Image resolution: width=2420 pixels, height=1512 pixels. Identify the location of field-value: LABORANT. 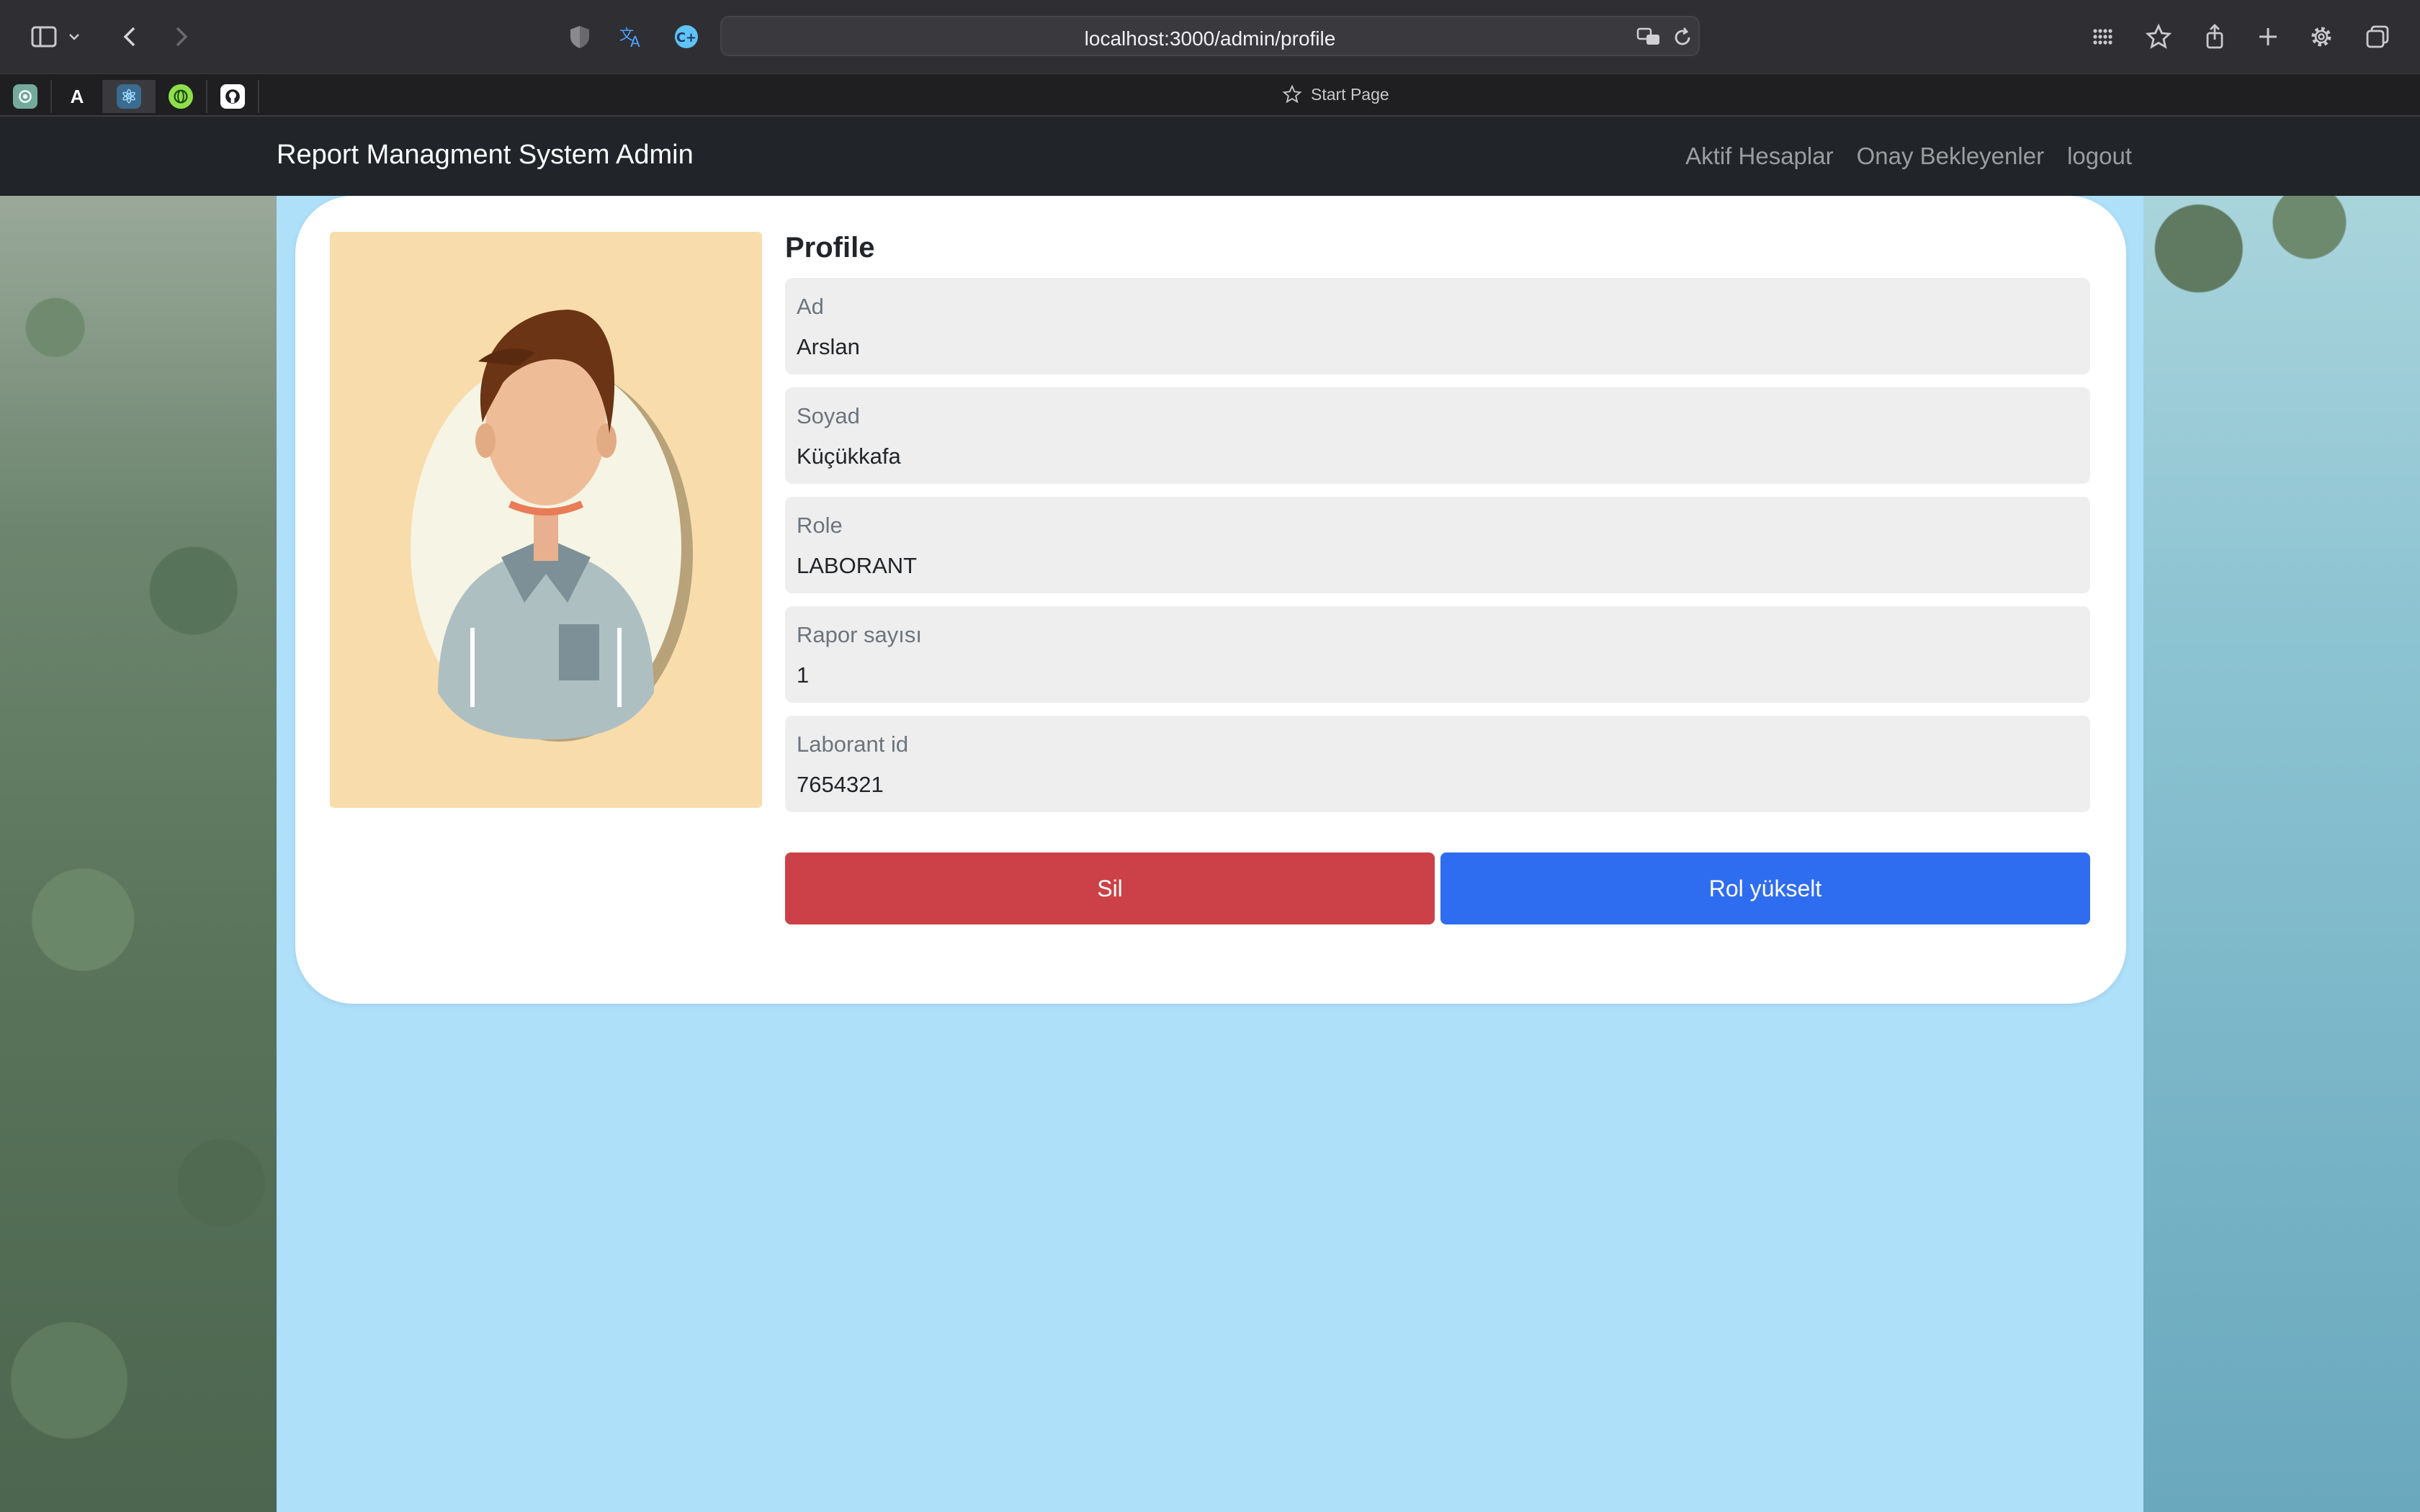
(858, 565).